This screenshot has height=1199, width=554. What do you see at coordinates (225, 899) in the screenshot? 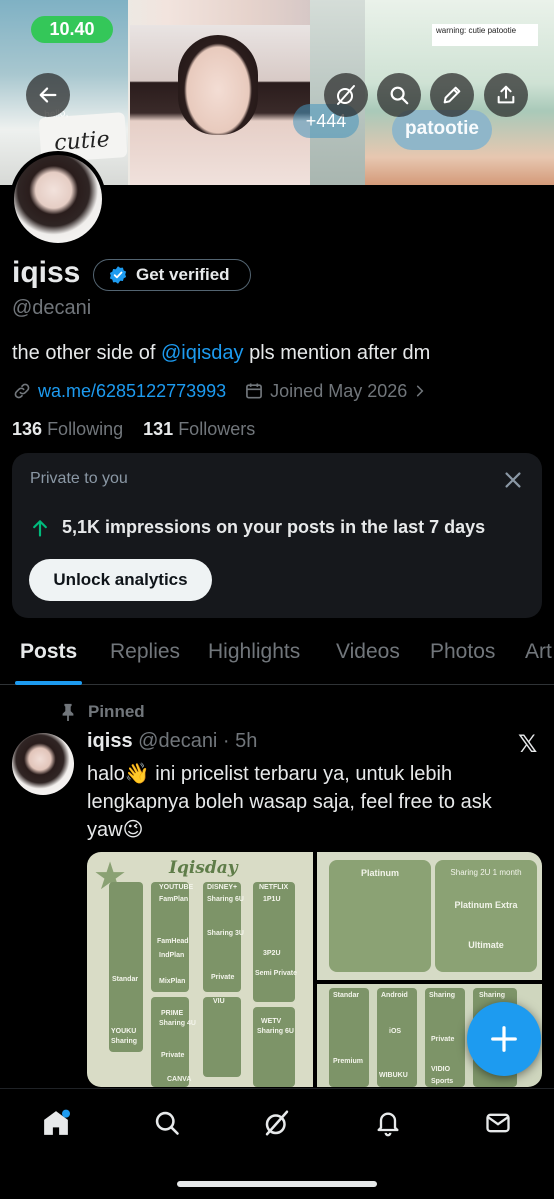
I see `image1-label-sharing6u: Sharing 6U` at bounding box center [225, 899].